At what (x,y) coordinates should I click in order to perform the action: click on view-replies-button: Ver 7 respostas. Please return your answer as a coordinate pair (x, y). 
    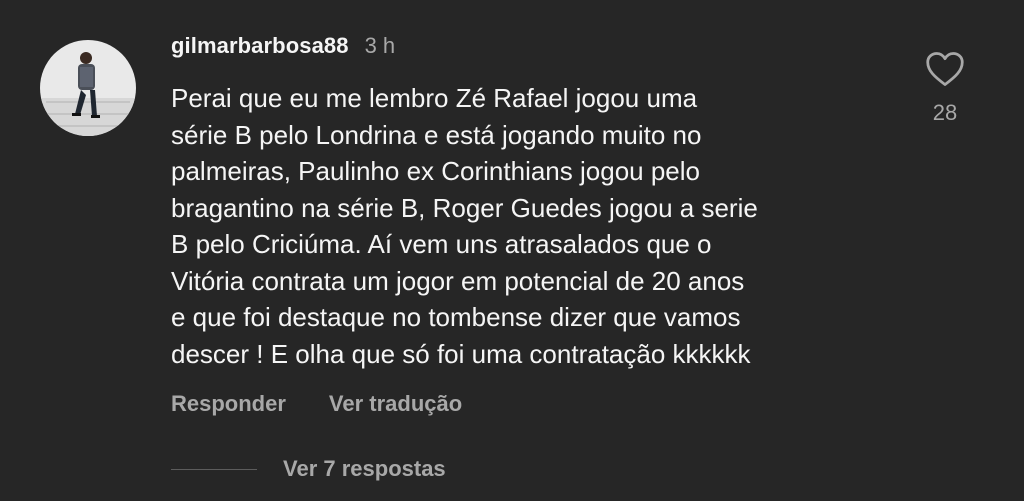
    Looking at the image, I should click on (364, 469).